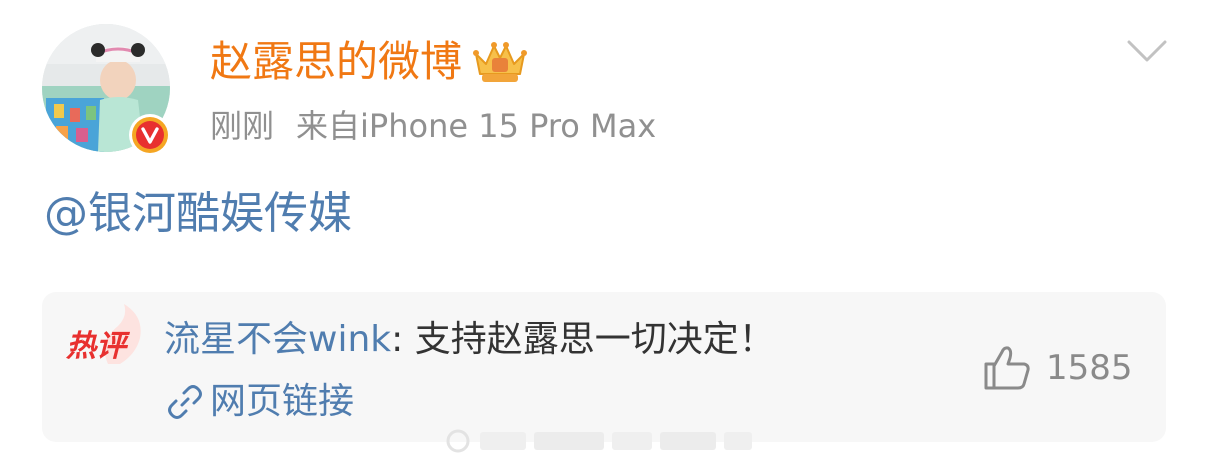  Describe the element at coordinates (185, 402) in the screenshot. I see `link-icon` at that location.